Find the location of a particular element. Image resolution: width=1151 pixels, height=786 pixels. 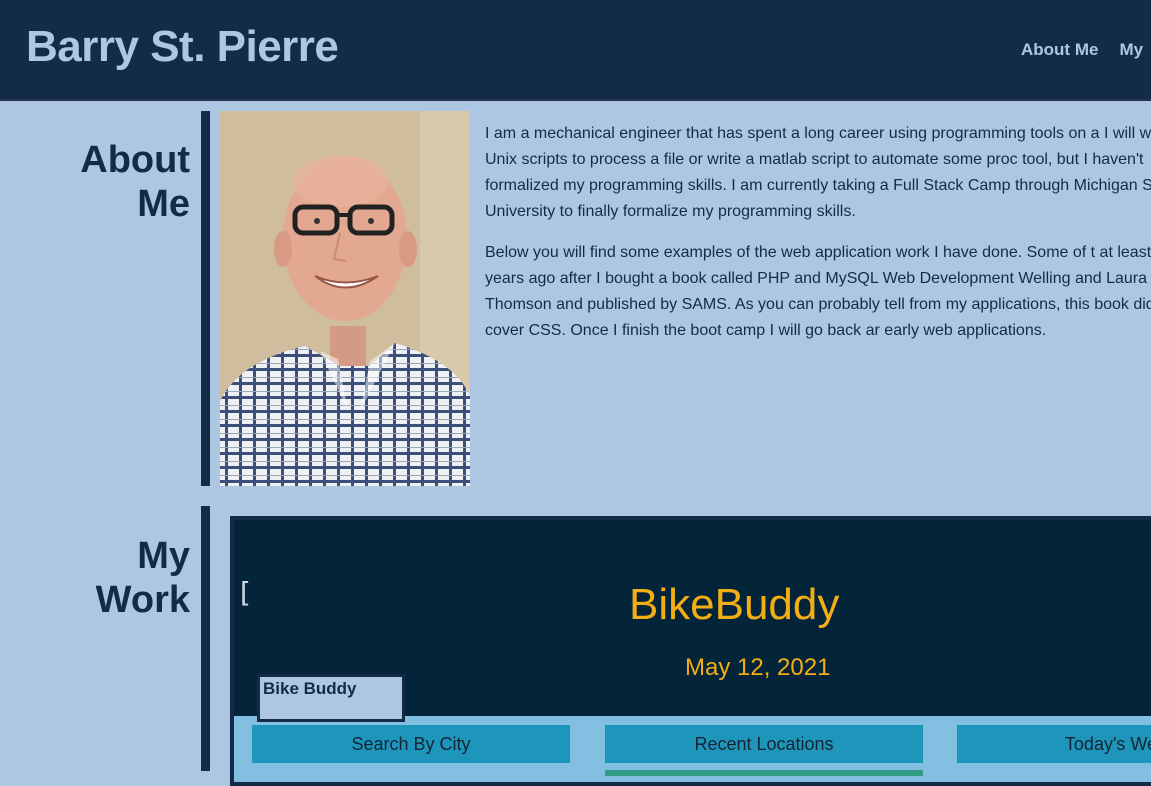

site-title: Barry St. Pierre is located at coordinates (182, 47).